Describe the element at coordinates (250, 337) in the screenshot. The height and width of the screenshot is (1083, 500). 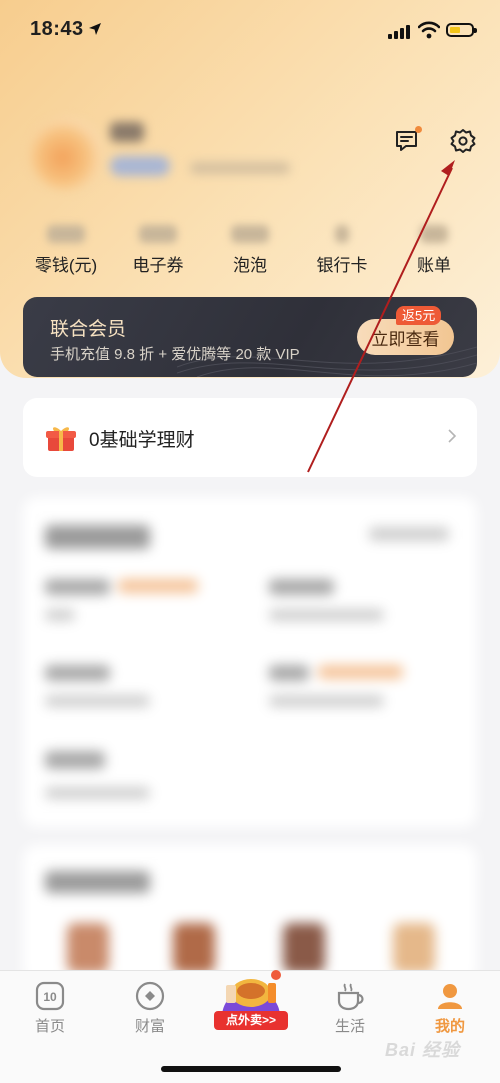
I see `member-card: 联合会员 手机充值 9.8 折 + 爱优腾等 20 款 VIP 立即查看 返5元` at that location.